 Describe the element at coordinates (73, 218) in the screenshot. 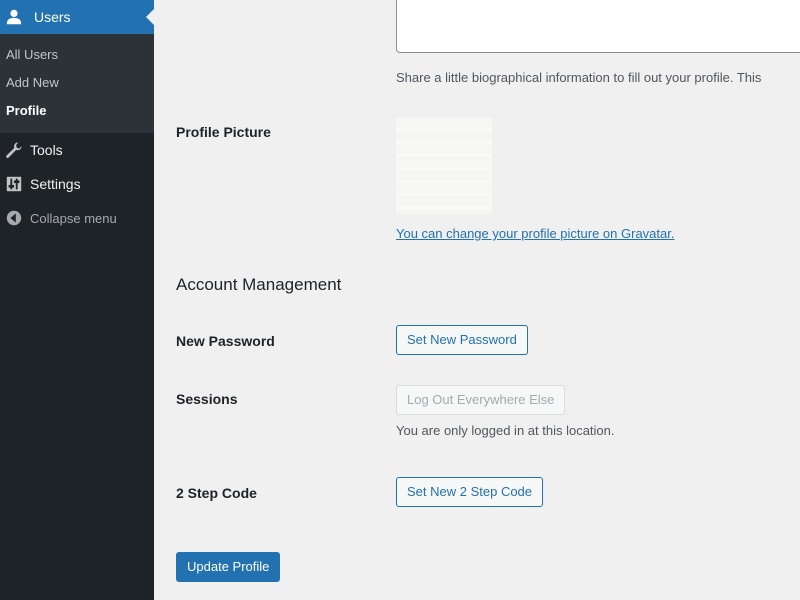

I see `sidebar-item-label: Collapse menu` at that location.